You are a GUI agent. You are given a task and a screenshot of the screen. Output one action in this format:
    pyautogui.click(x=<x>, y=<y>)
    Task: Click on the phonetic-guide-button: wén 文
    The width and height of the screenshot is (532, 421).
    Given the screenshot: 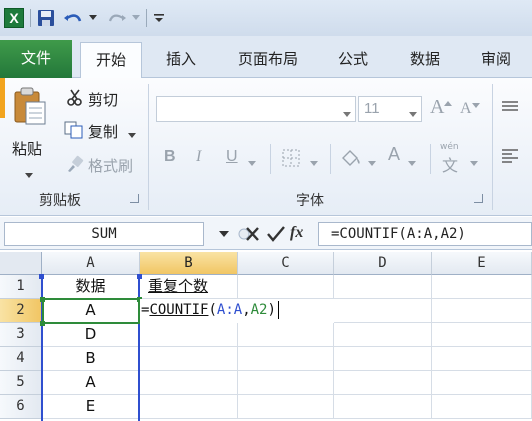 What is the action you would take?
    pyautogui.click(x=461, y=158)
    